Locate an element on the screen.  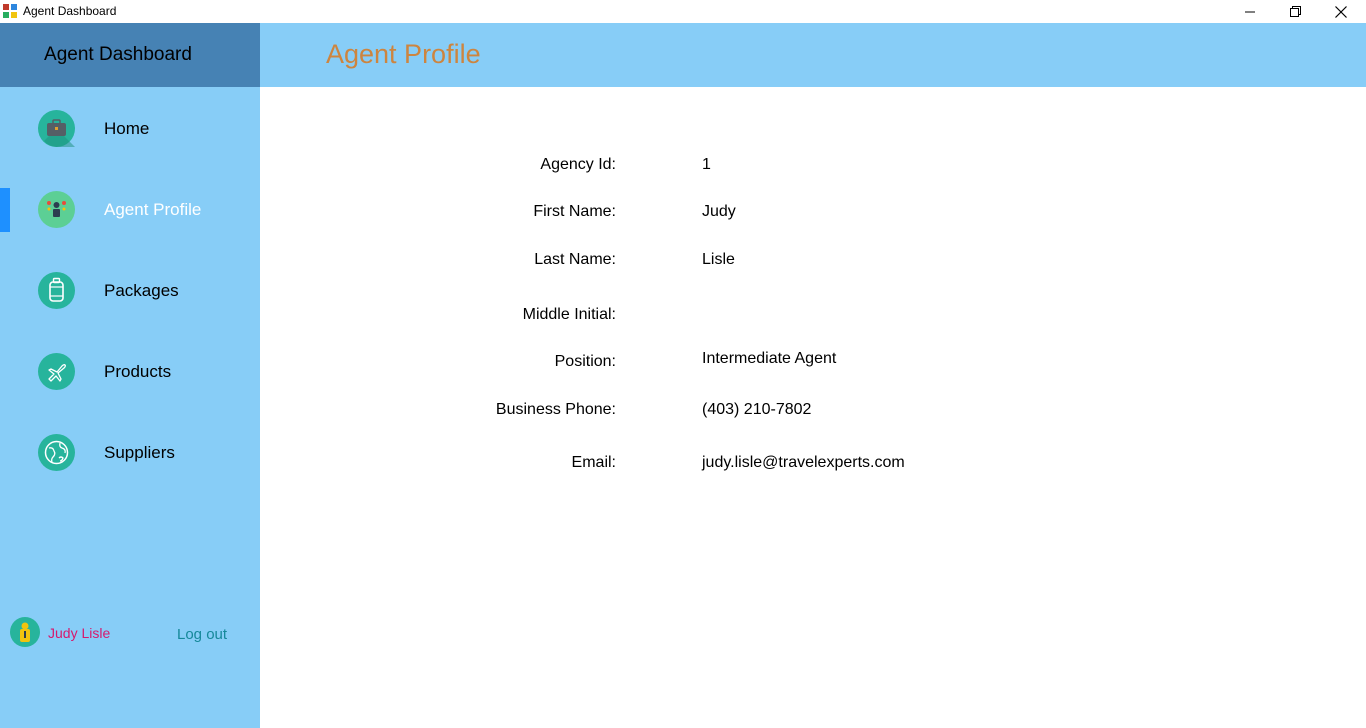
sidebar-header: Agent Dashboard is located at coordinates (130, 55).